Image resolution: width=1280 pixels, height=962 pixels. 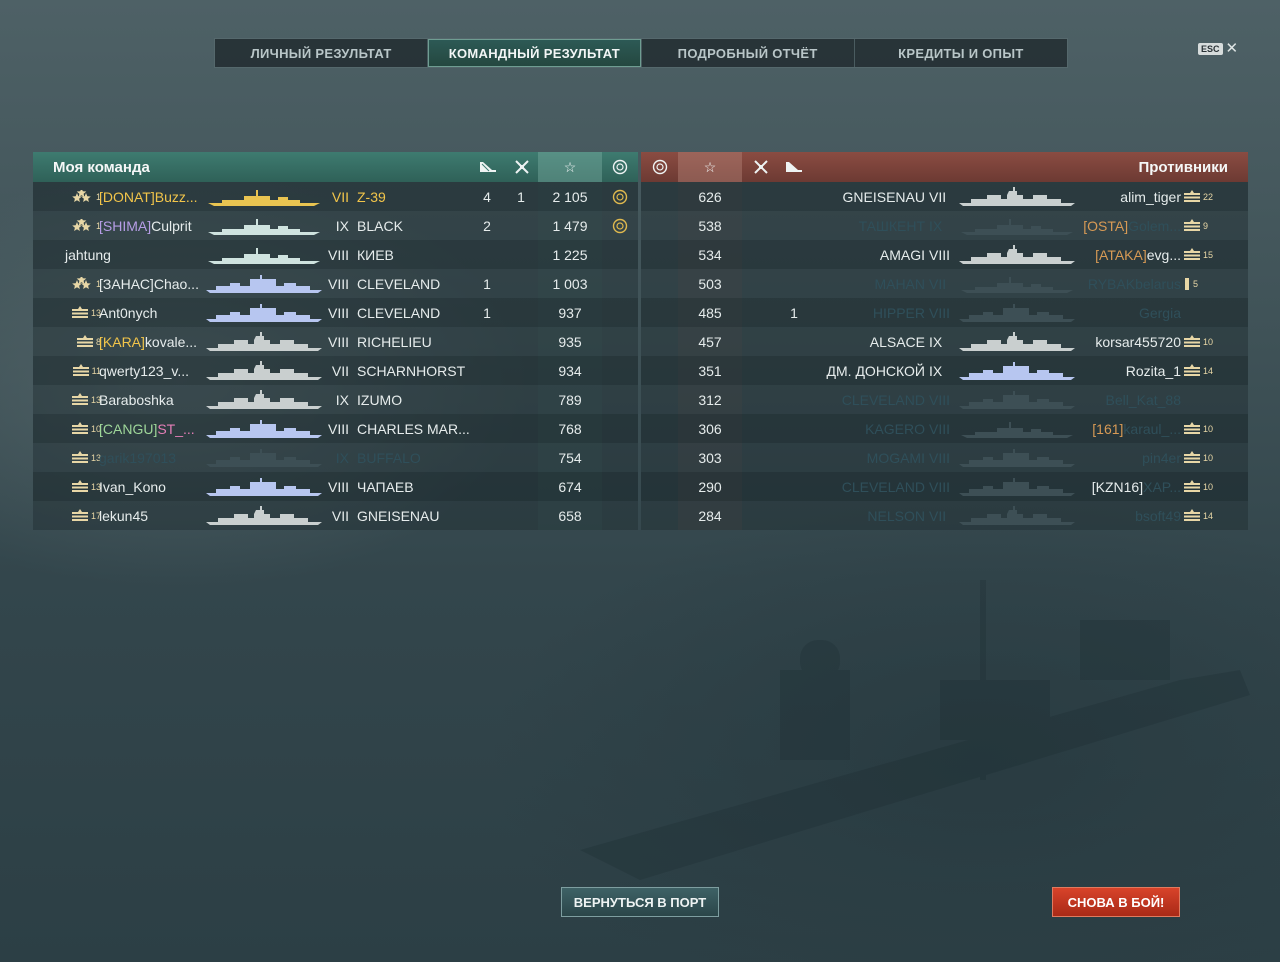 I want to click on ship-name: HIPPER, so click(x=898, y=312).